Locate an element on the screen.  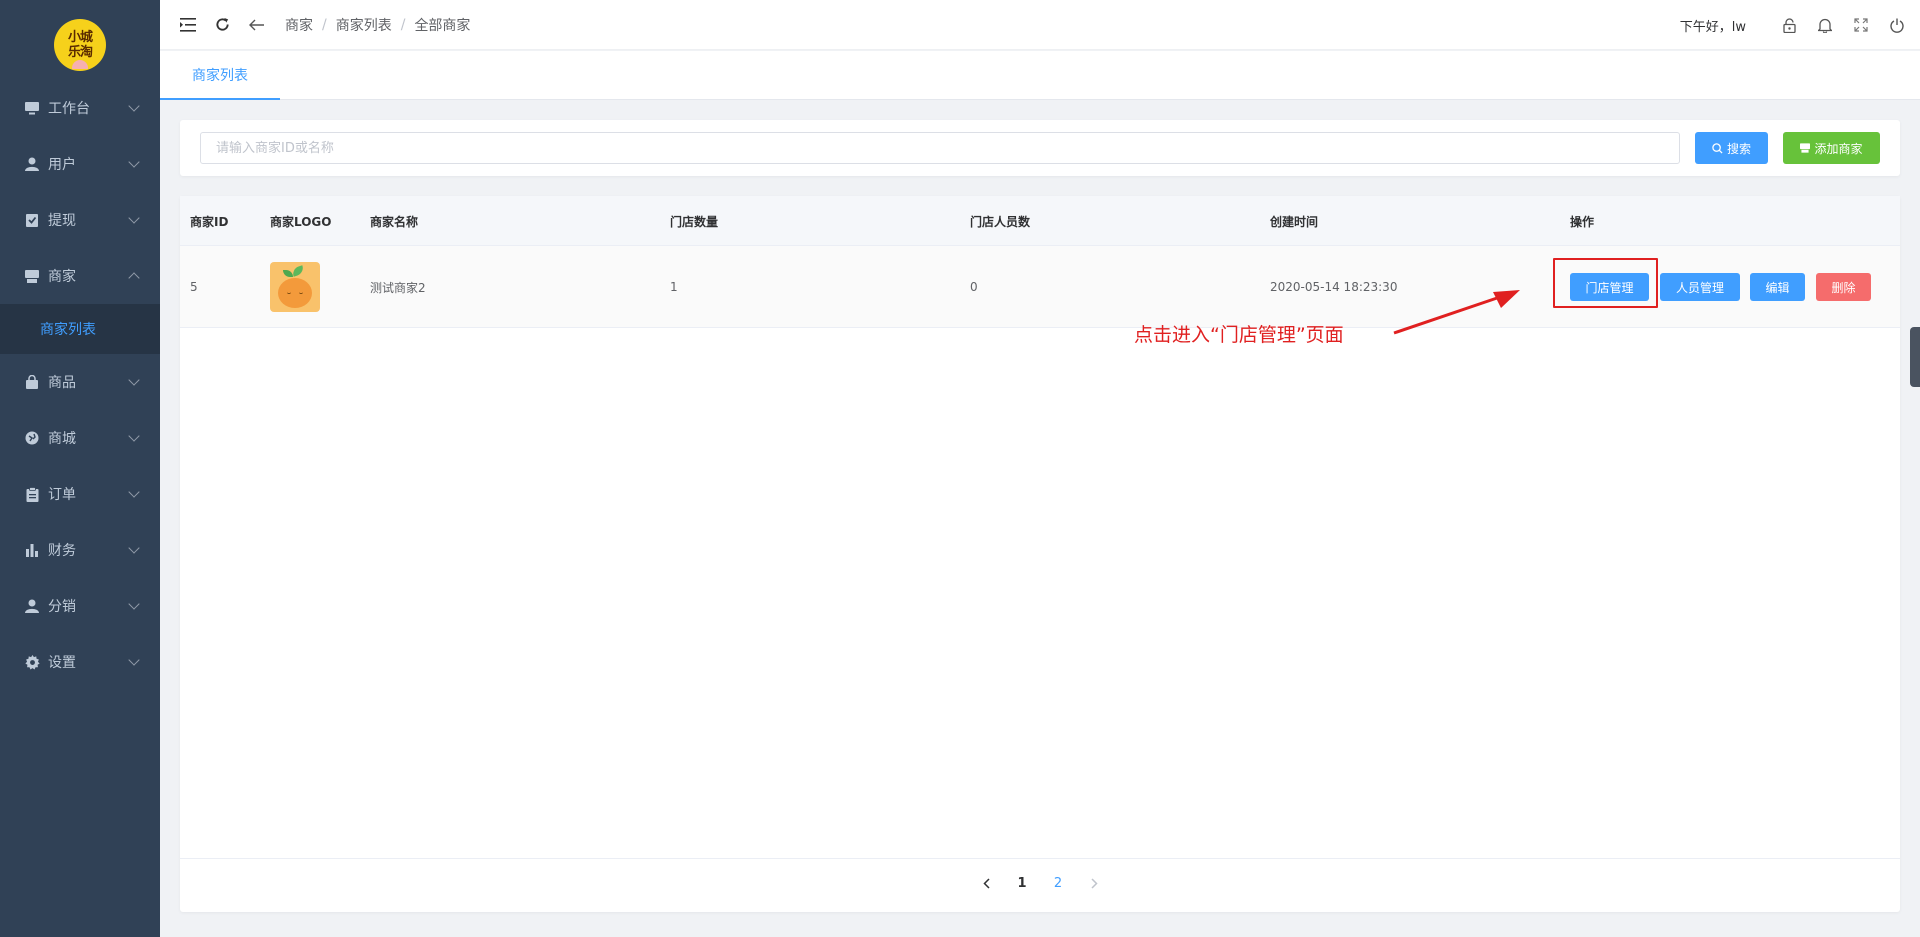
gear-icon is located at coordinates (32, 662).